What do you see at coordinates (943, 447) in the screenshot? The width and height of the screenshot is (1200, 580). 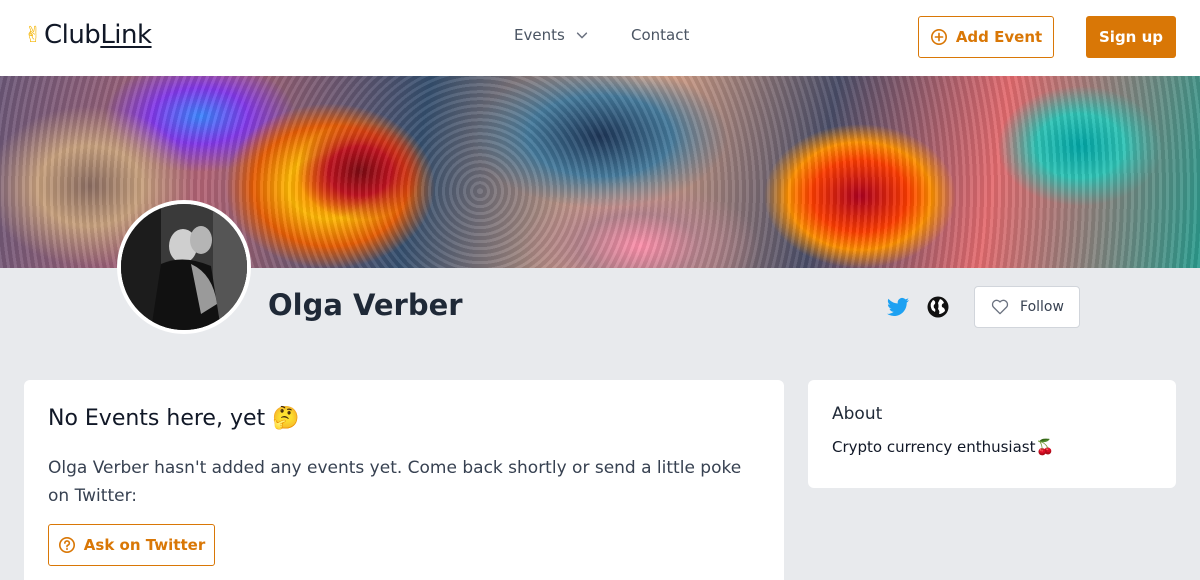 I see `about-text: Crypto currency enthusiast🍒` at bounding box center [943, 447].